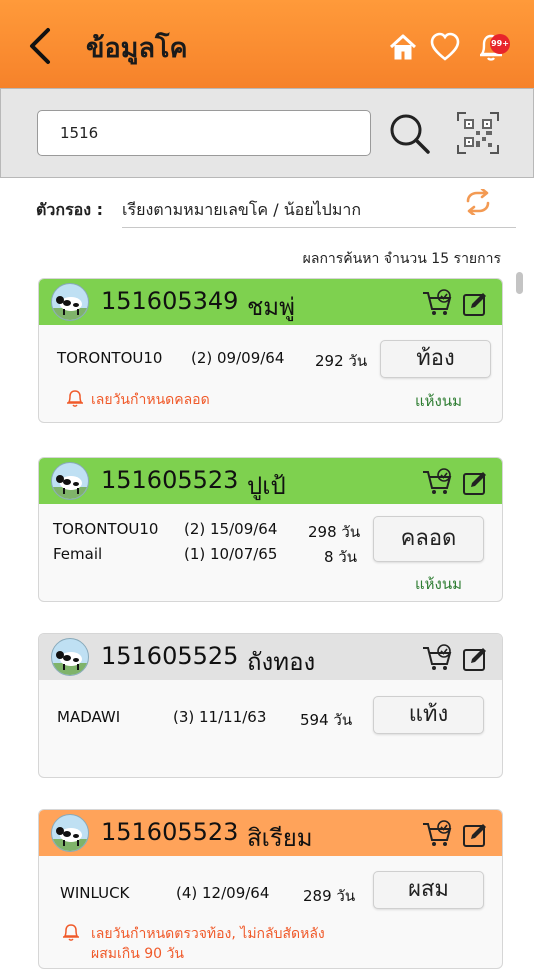 This screenshot has width=534, height=969. Describe the element at coordinates (271, 307) in the screenshot. I see `cow-name: ชมพู่` at that location.